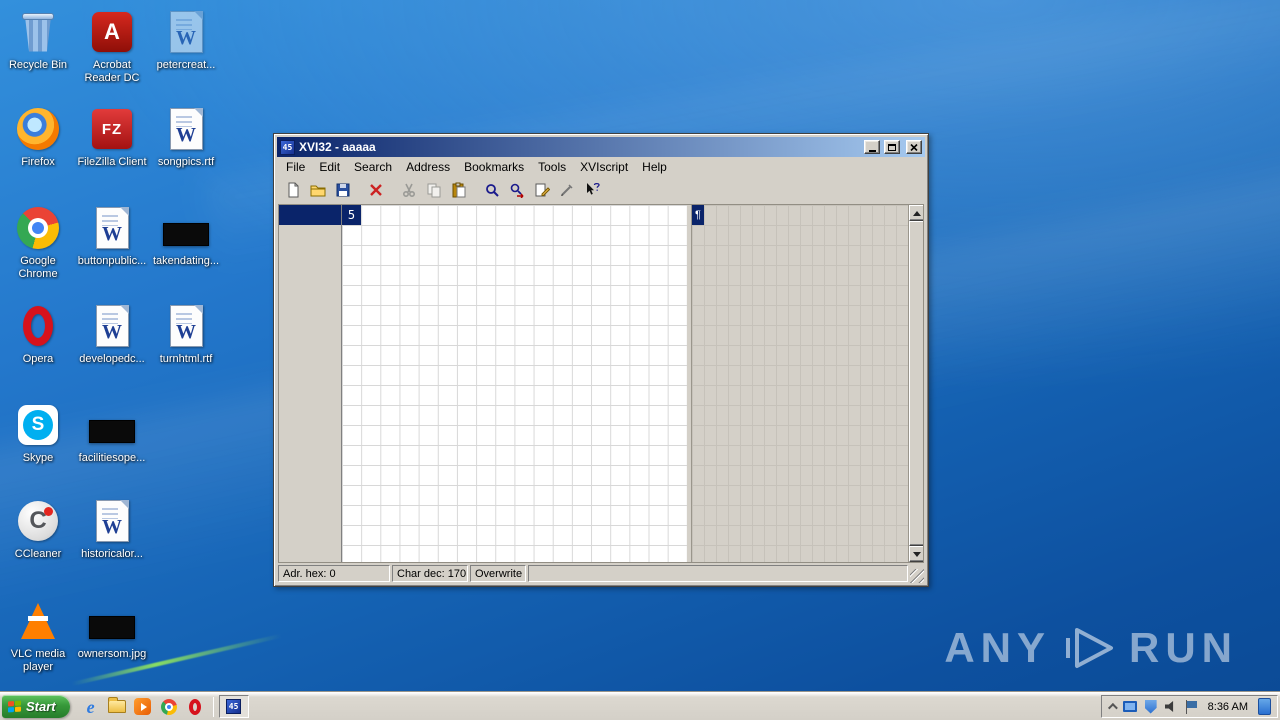 This screenshot has height=720, width=1280. I want to click on tray-anyrun-icon, so click(1264, 706).